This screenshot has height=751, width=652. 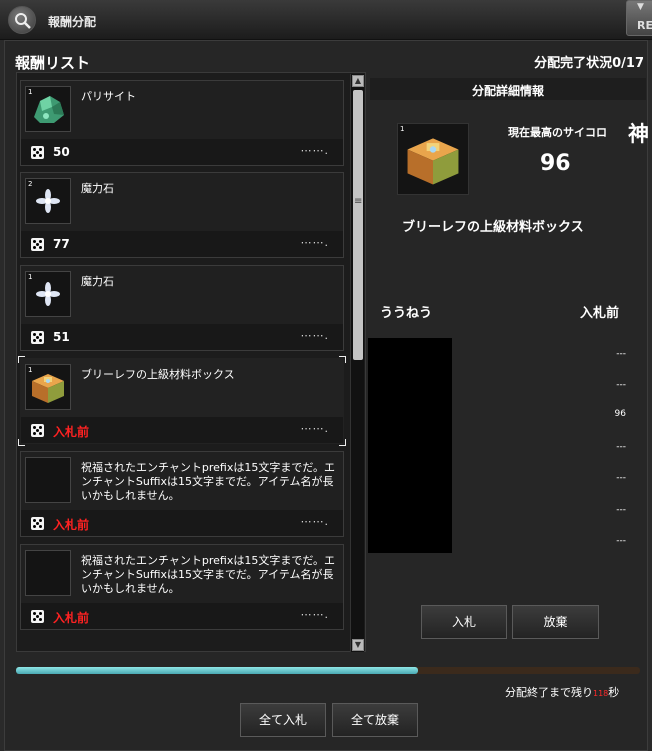 I want to click on dice-score: 51, so click(x=61, y=337).